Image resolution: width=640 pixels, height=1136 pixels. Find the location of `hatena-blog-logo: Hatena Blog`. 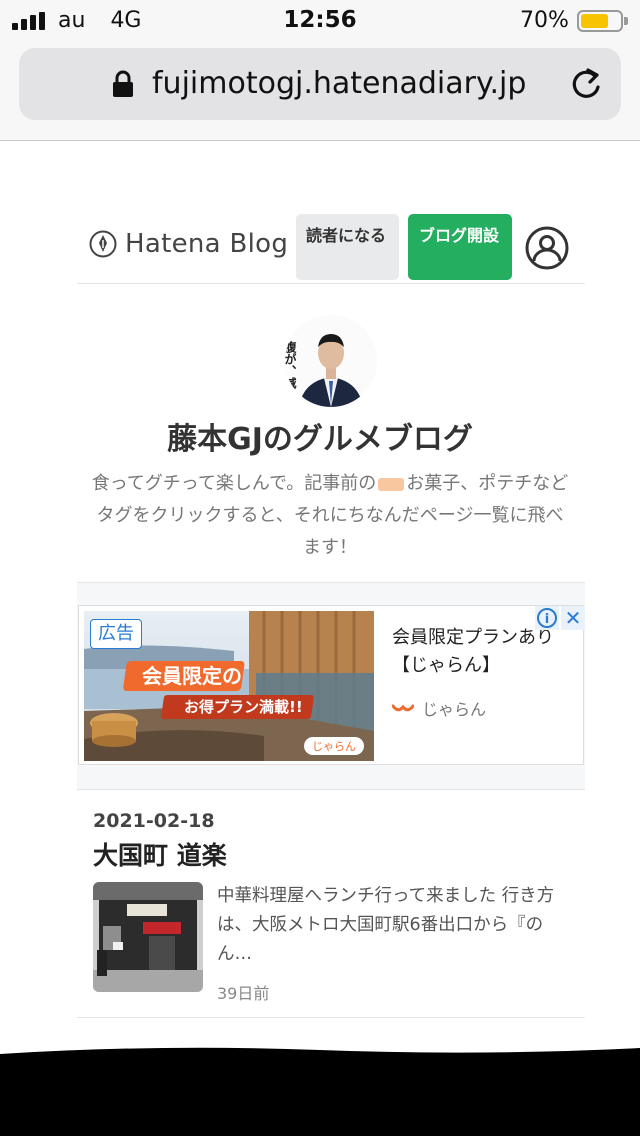

hatena-blog-logo: Hatena Blog is located at coordinates (188, 244).